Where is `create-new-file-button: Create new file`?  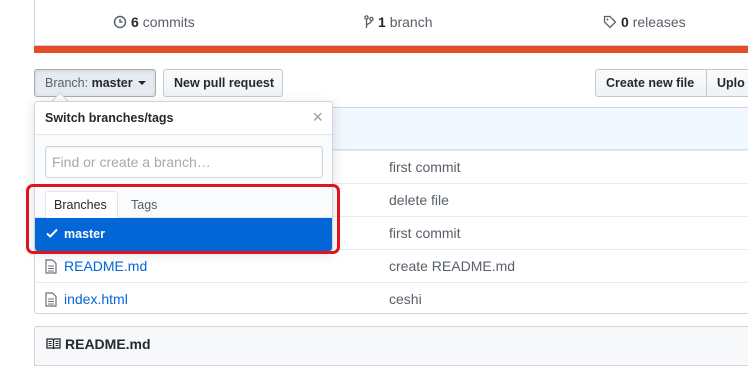
create-new-file-button: Create new file is located at coordinates (651, 83).